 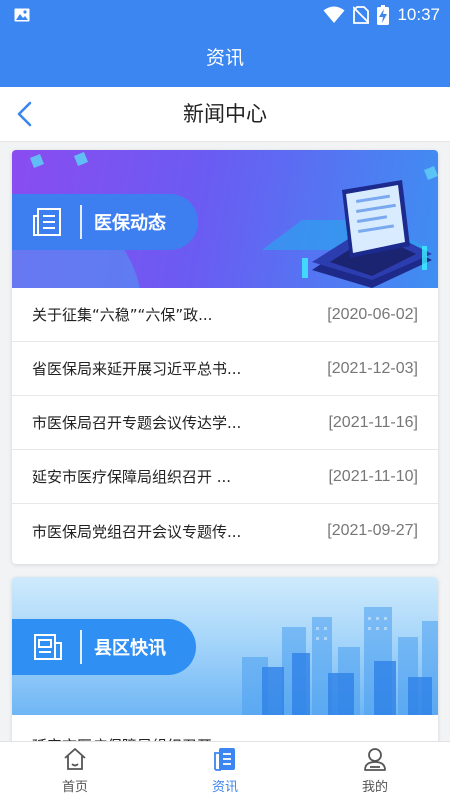 What do you see at coordinates (361, 15) in the screenshot?
I see `no-sim-icon` at bounding box center [361, 15].